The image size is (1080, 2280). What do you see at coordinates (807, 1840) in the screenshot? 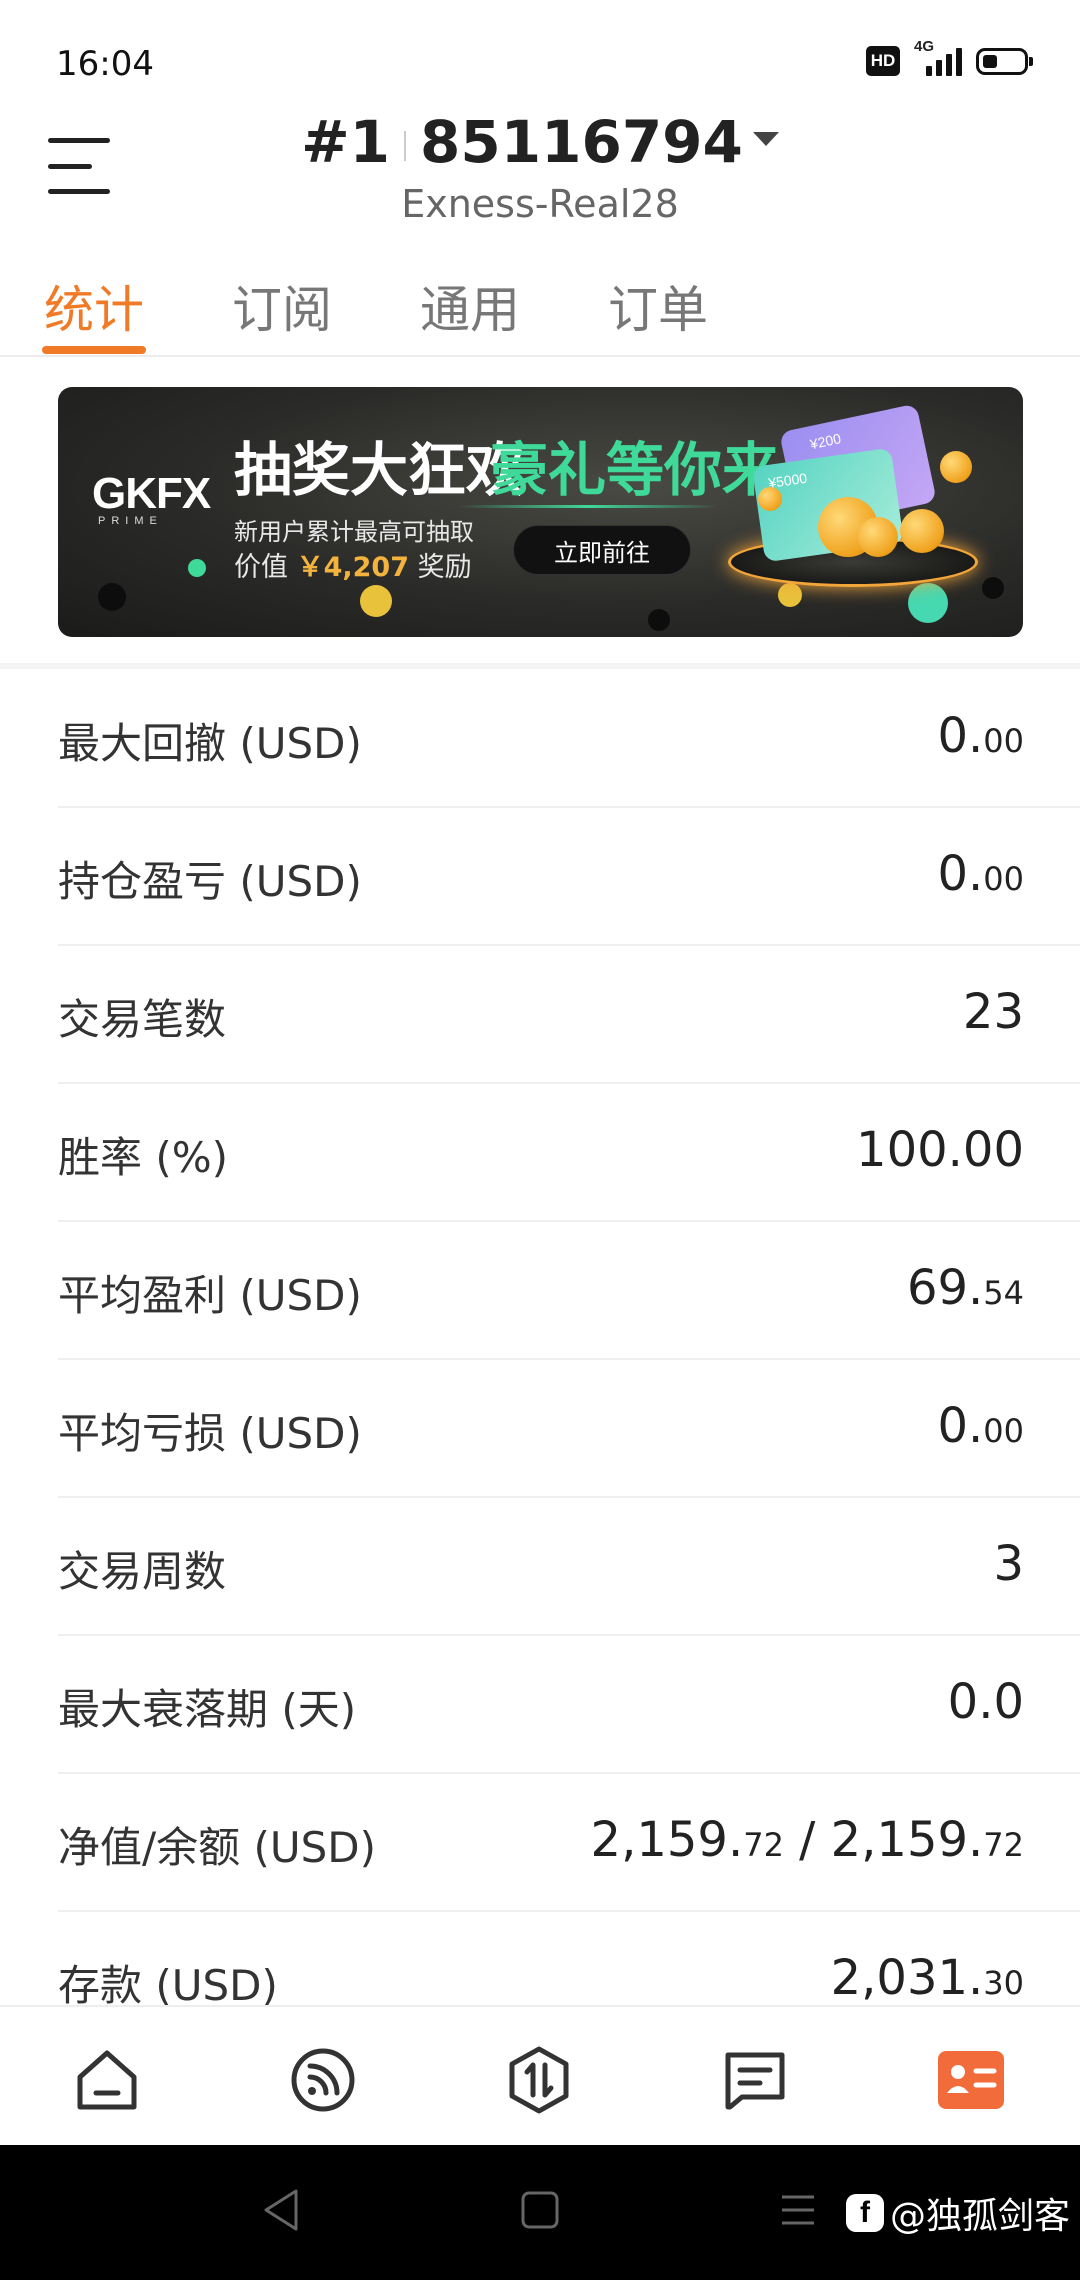
I see `stat-value: 2,159.72 / 2,159.72` at bounding box center [807, 1840].